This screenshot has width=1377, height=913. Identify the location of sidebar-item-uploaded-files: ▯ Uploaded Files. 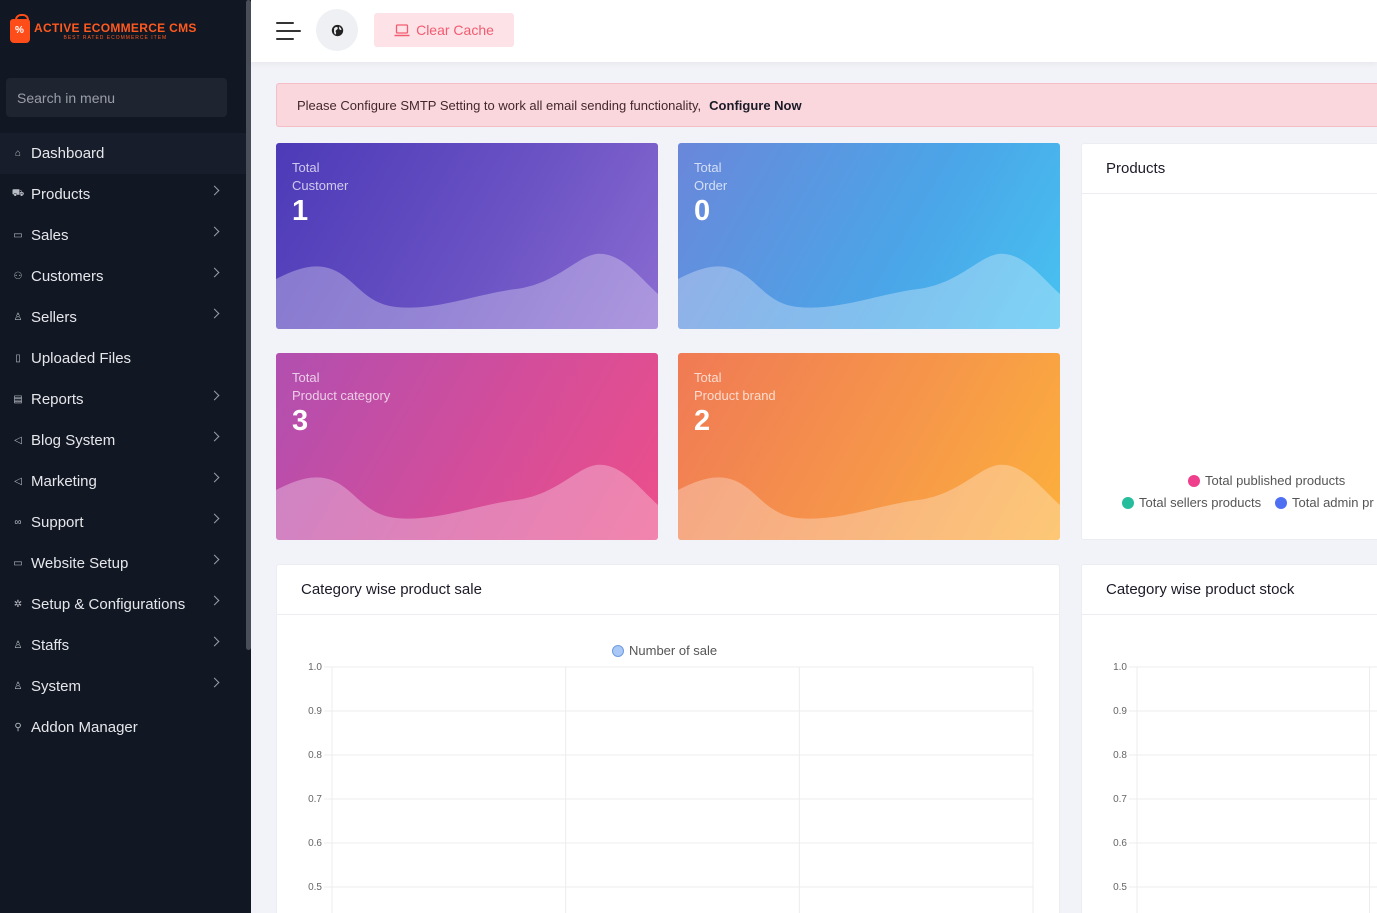
(123, 358).